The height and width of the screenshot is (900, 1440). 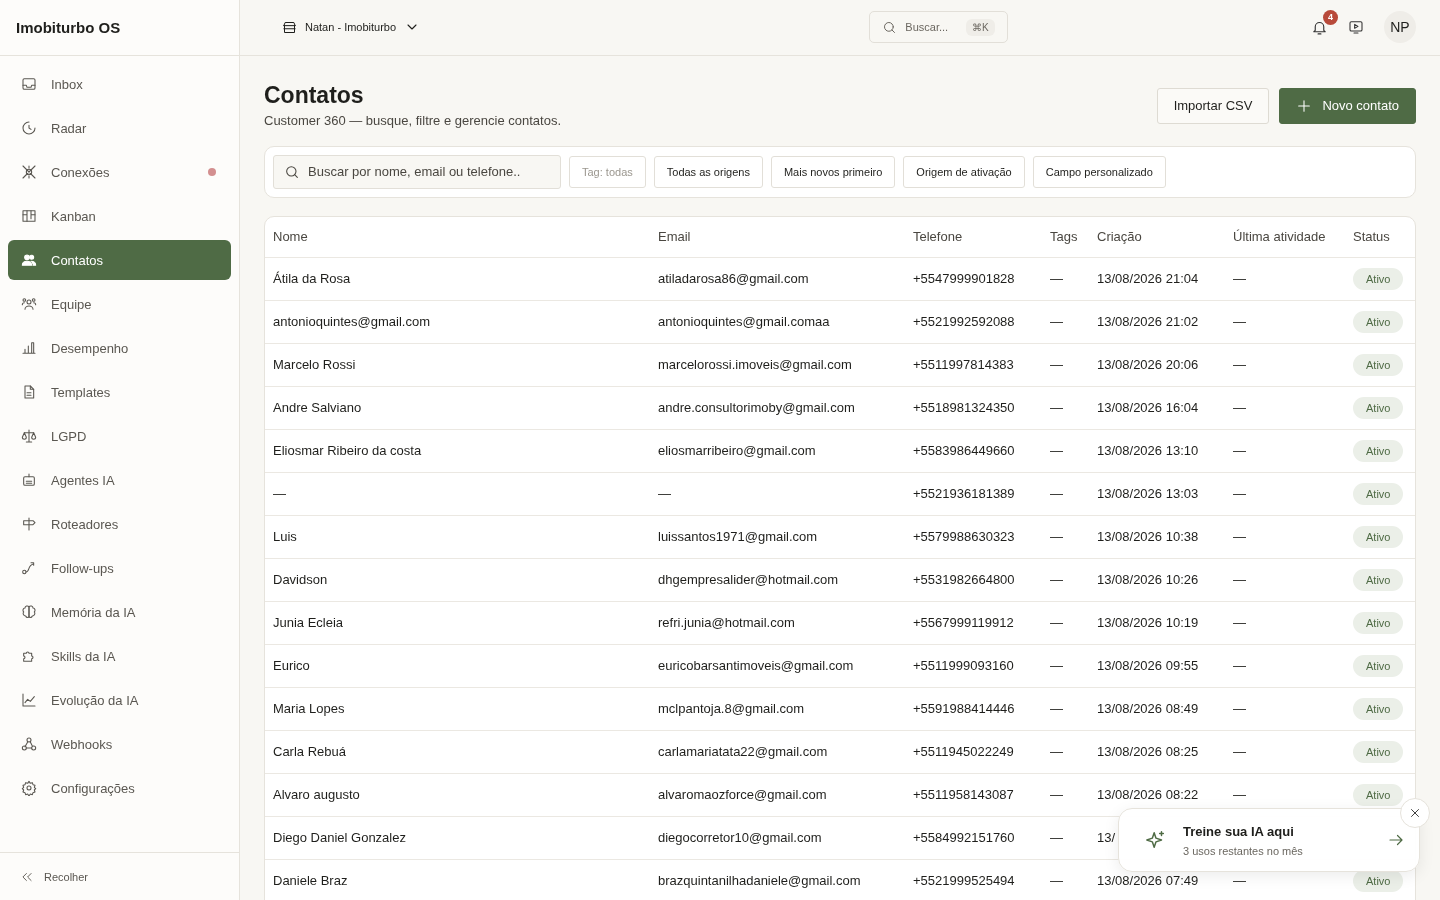 I want to click on sidebar-item: Follow-ups, so click(x=119, y=568).